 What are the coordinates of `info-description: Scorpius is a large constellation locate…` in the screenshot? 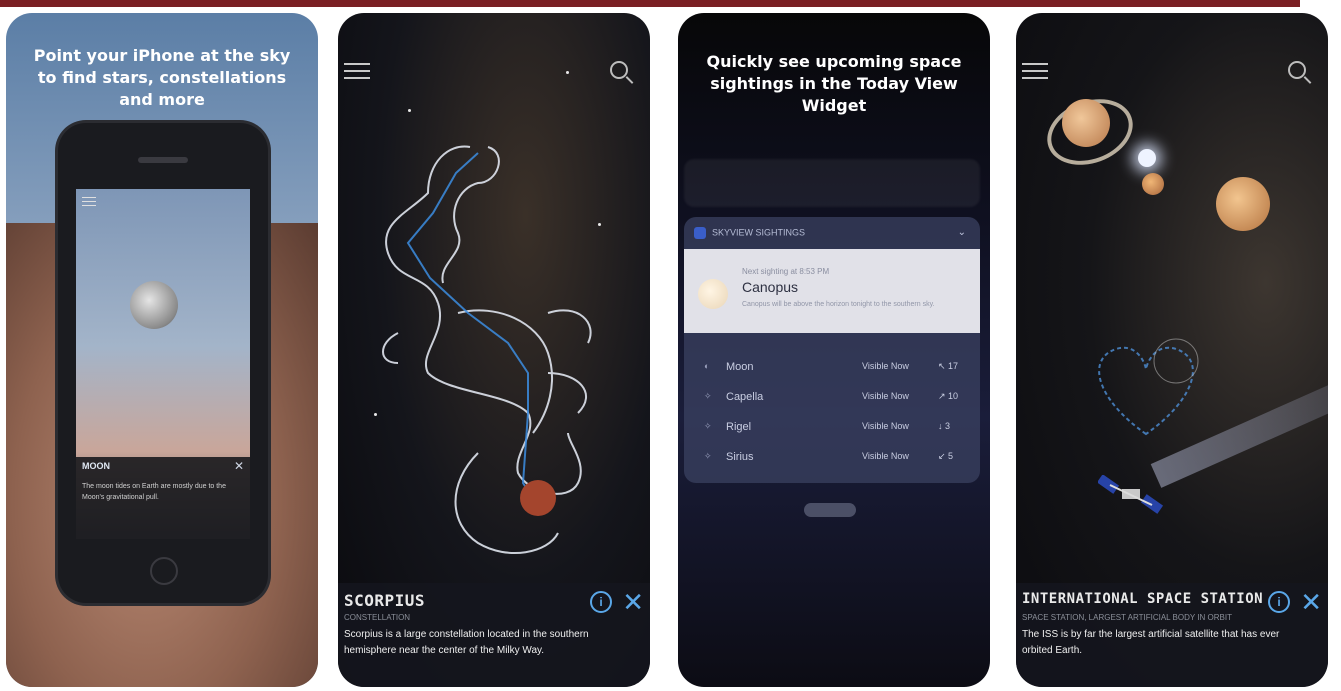 It's located at (466, 642).